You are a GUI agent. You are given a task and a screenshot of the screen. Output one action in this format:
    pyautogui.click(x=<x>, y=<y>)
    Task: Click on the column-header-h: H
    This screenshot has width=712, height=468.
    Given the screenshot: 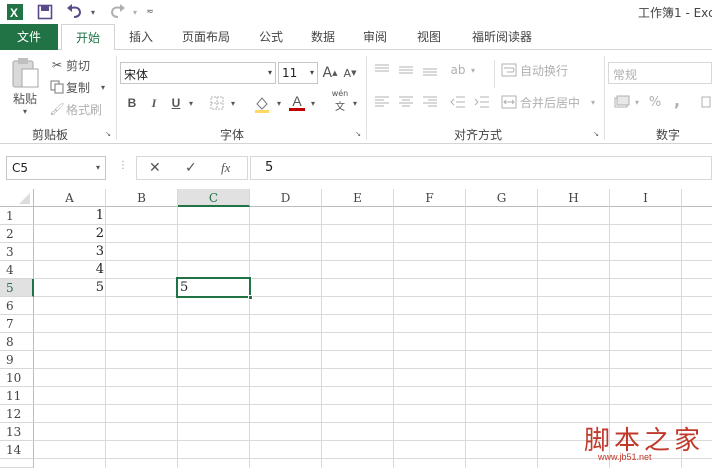 What is the action you would take?
    pyautogui.click(x=574, y=198)
    